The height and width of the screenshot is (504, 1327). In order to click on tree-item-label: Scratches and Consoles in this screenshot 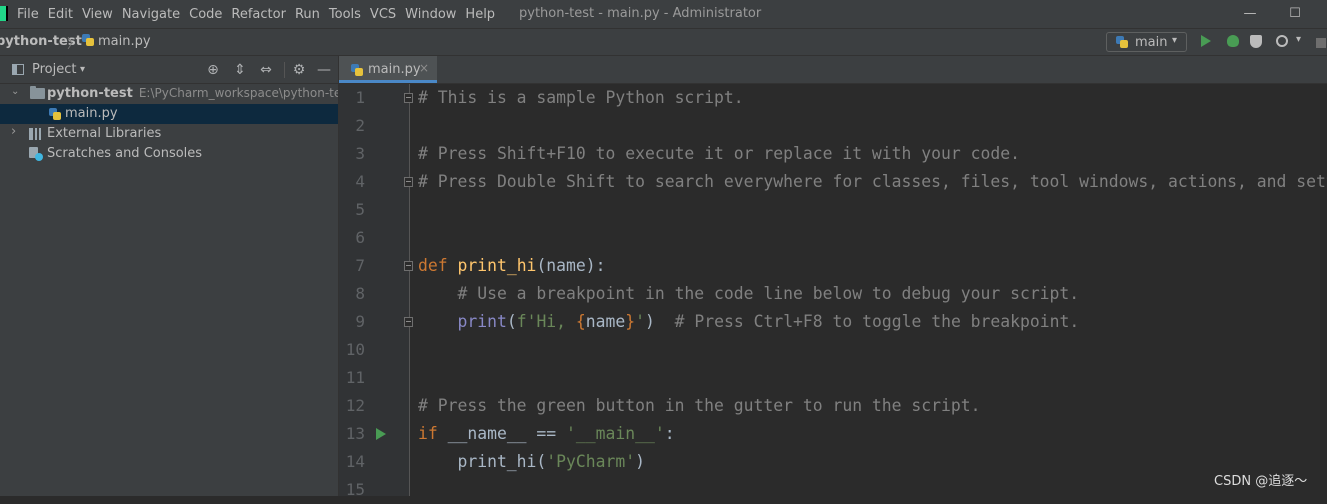, I will do `click(125, 153)`.